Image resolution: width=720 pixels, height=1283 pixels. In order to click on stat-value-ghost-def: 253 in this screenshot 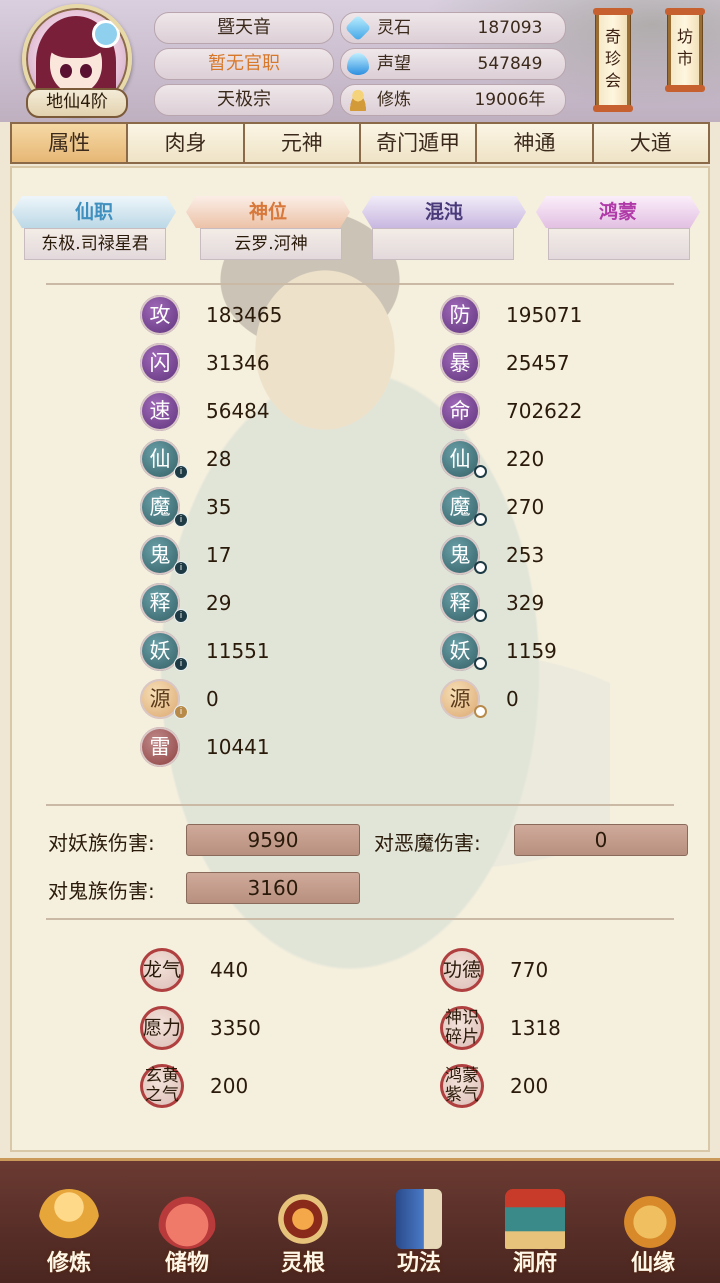, I will do `click(525, 555)`.